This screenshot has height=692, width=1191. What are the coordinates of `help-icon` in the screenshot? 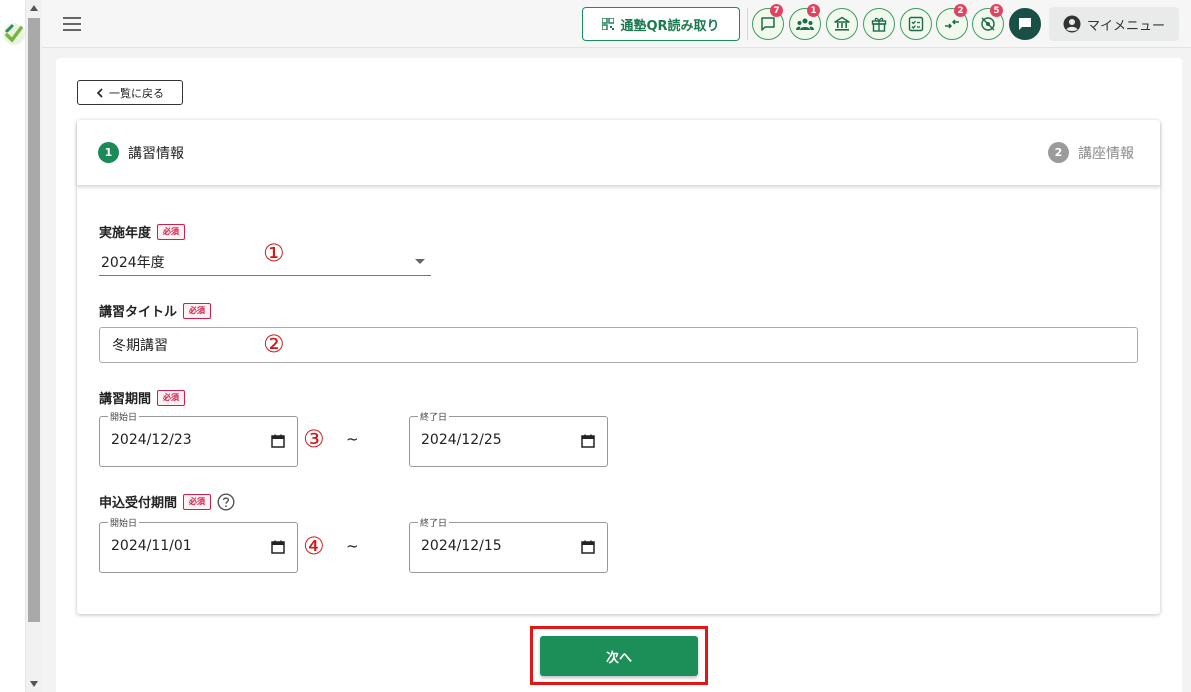 It's located at (226, 501).